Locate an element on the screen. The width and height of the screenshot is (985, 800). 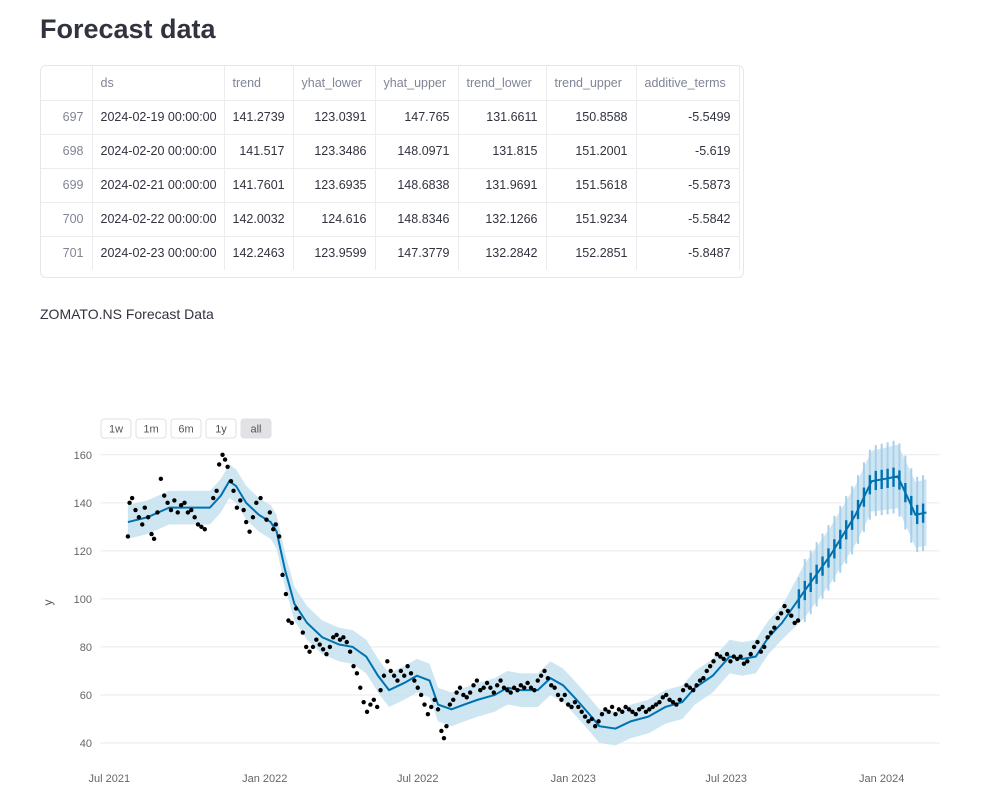
table-cell: 147.765 is located at coordinates (417, 117).